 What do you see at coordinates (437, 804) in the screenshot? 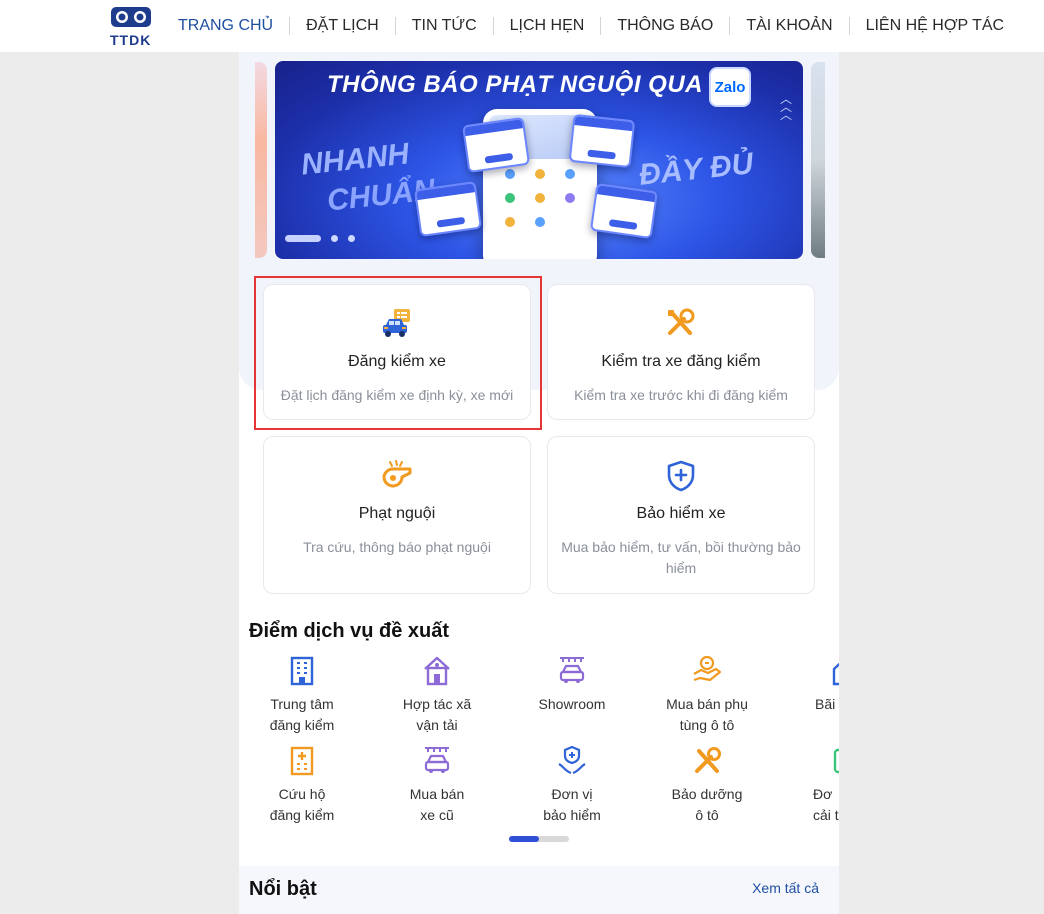
I see `poi-label: Mua bán xe cũ` at bounding box center [437, 804].